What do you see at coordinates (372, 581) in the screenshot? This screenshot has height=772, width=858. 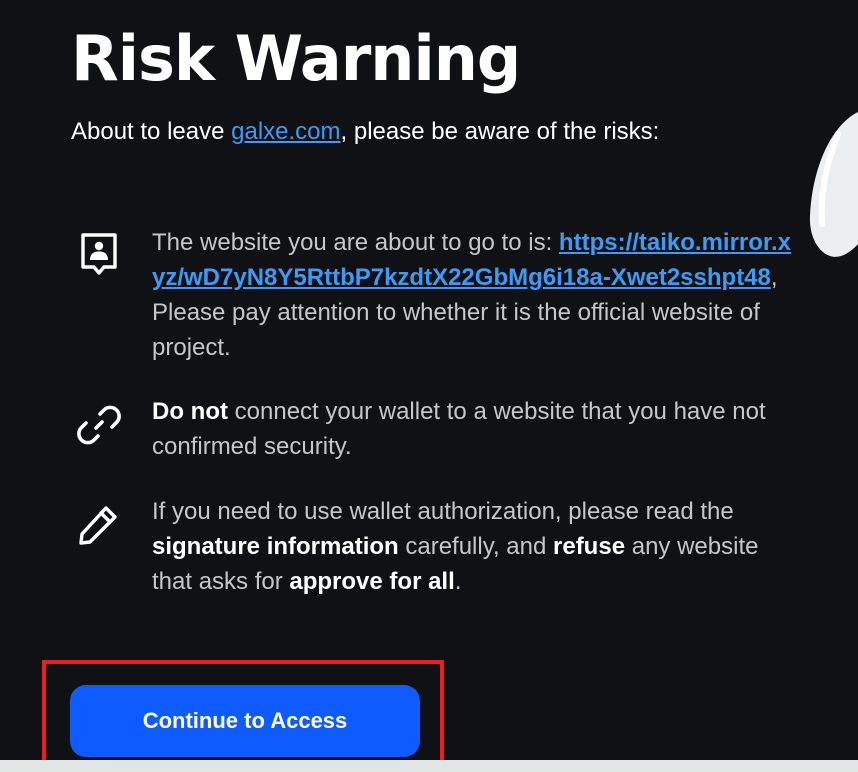 I see `approve-for-all-emphasis: approve for all` at bounding box center [372, 581].